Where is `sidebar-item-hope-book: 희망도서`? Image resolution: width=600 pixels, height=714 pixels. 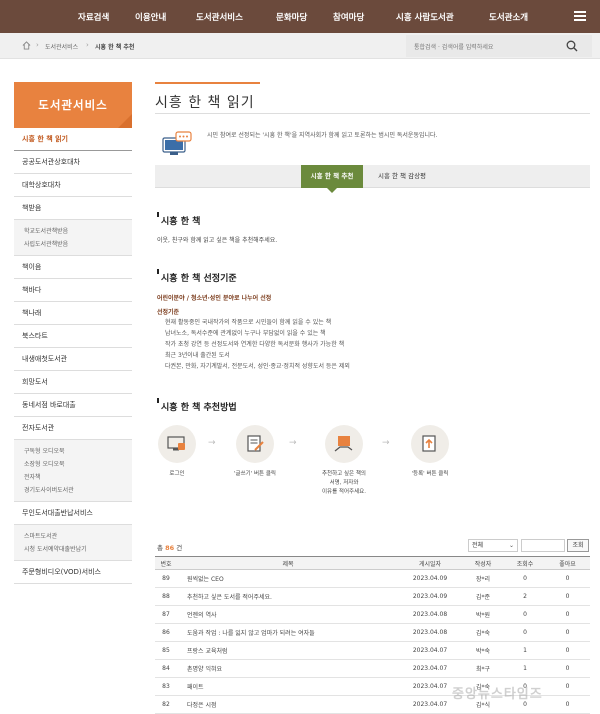
sidebar-item-hope-book: 희망도서 is located at coordinates (73, 382).